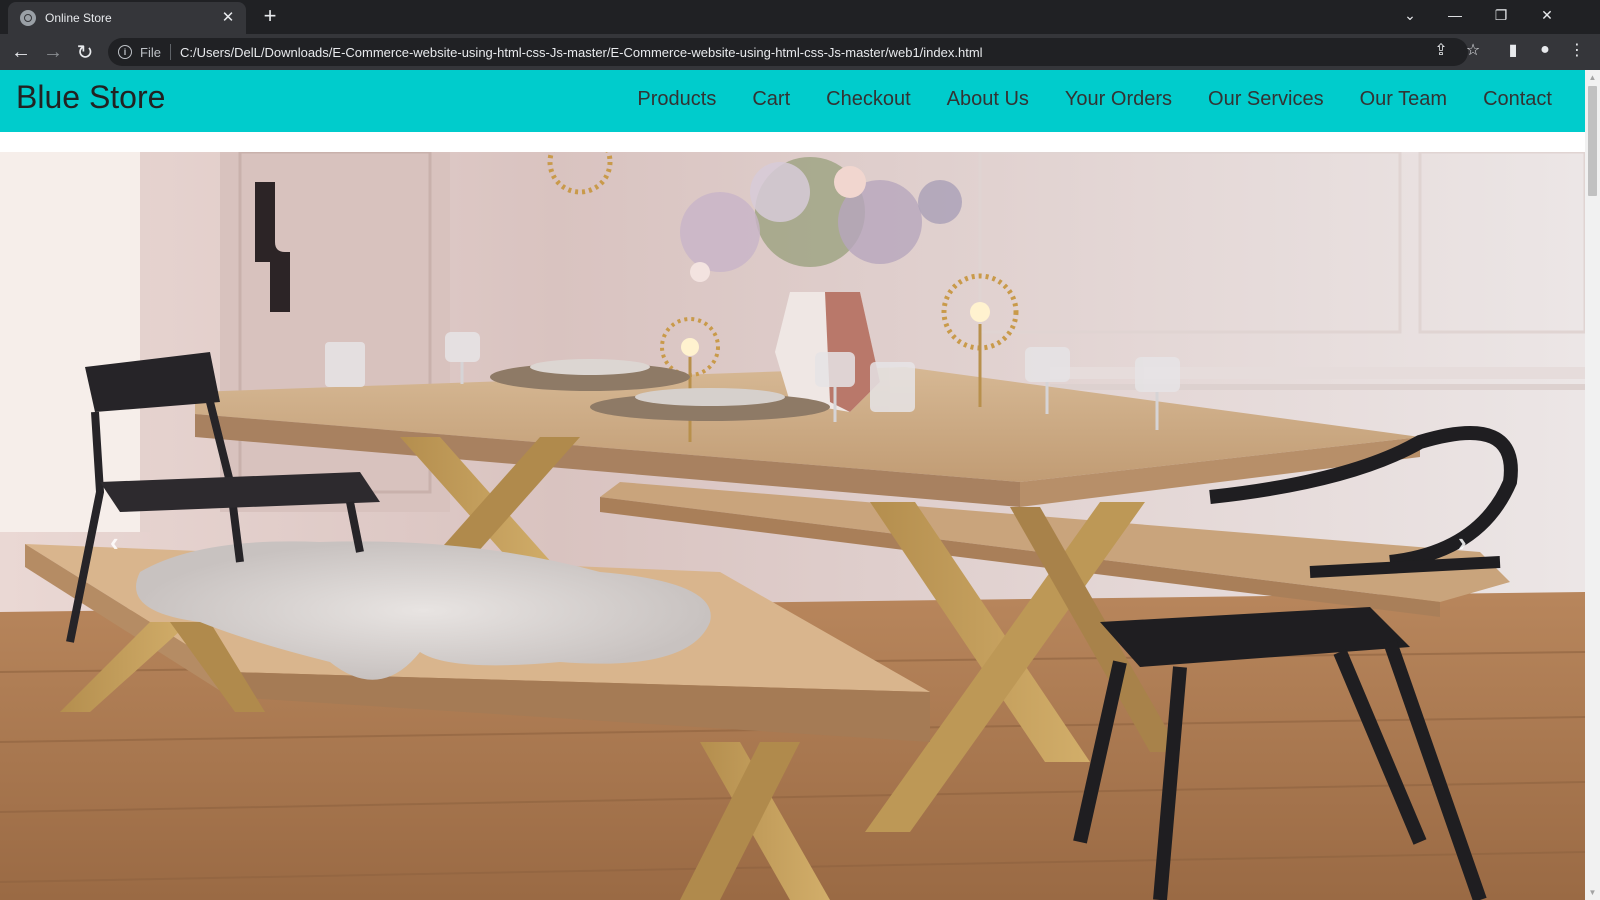  I want to click on menu-item-about-us: About Us, so click(988, 99).